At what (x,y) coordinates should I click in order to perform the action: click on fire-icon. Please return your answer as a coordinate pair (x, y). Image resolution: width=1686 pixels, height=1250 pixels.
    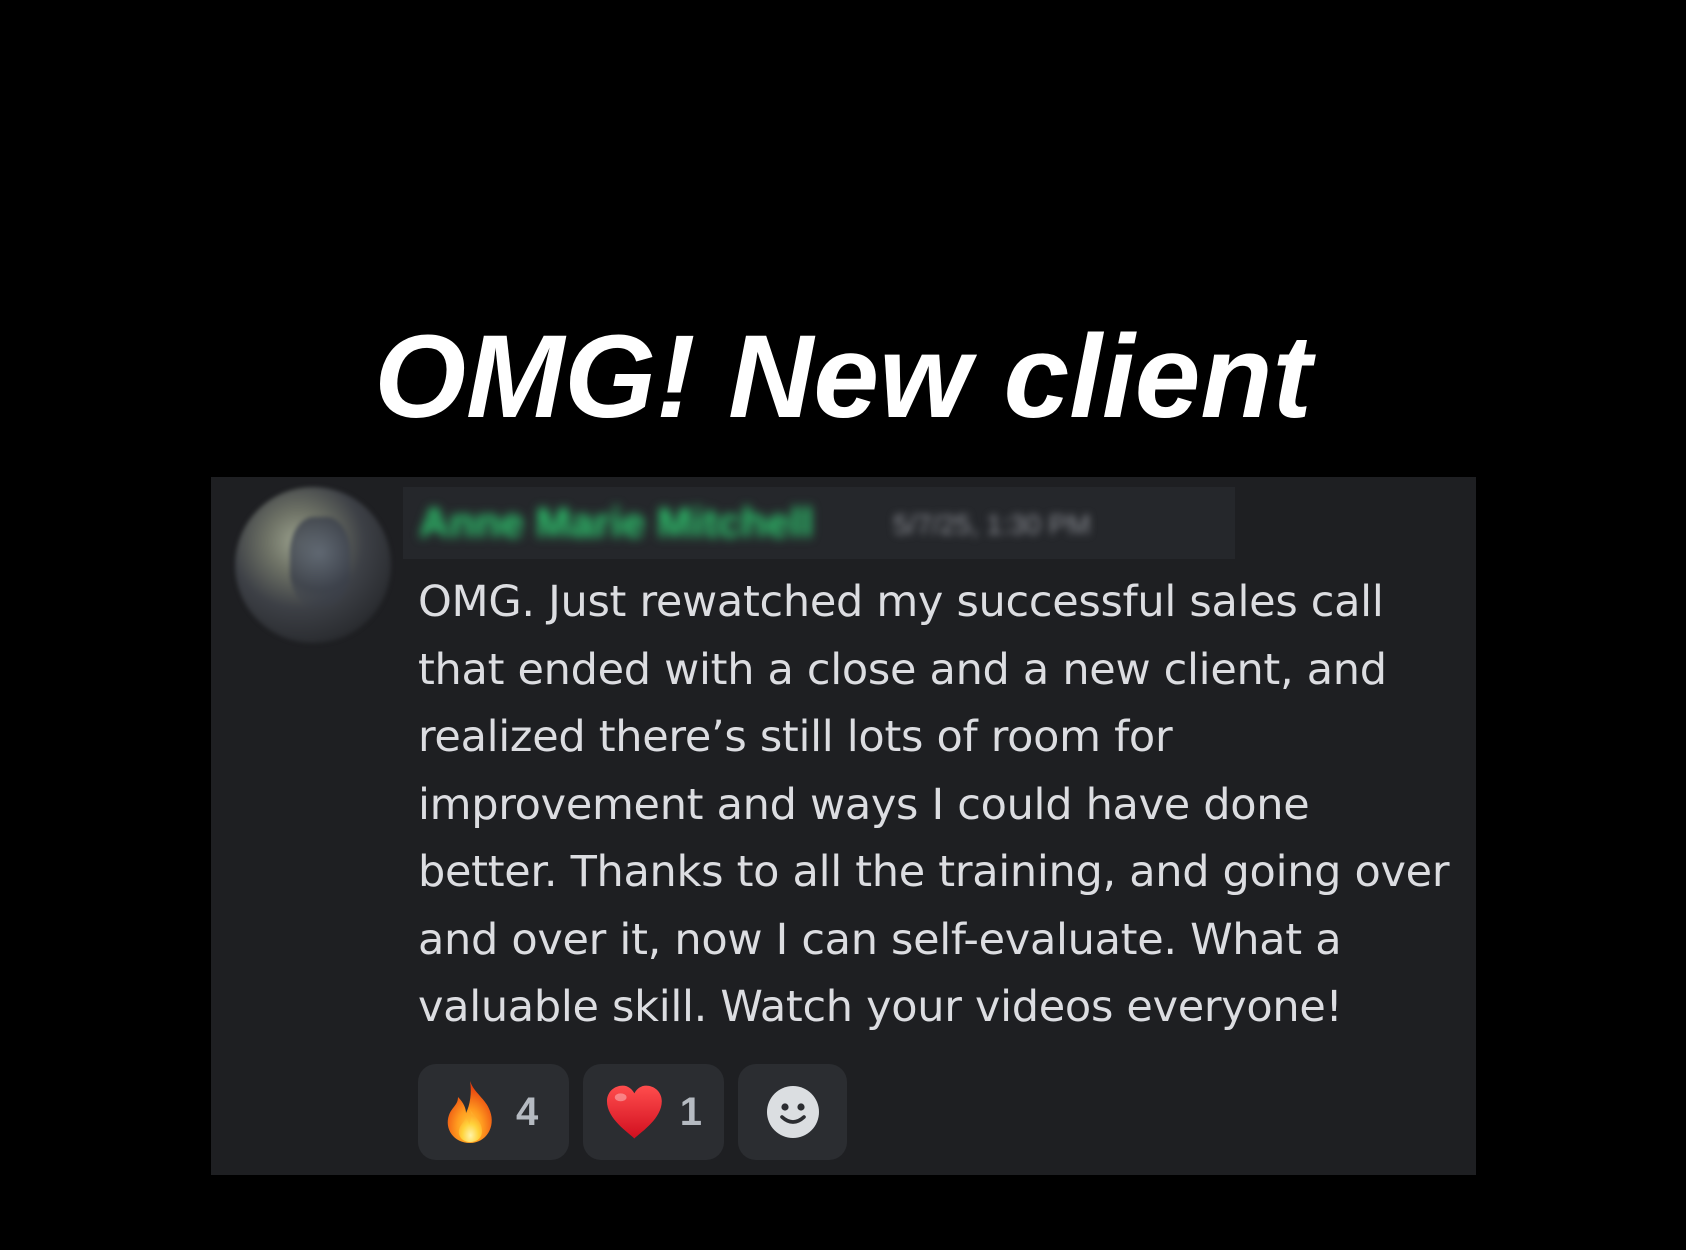
    Looking at the image, I should click on (469, 1112).